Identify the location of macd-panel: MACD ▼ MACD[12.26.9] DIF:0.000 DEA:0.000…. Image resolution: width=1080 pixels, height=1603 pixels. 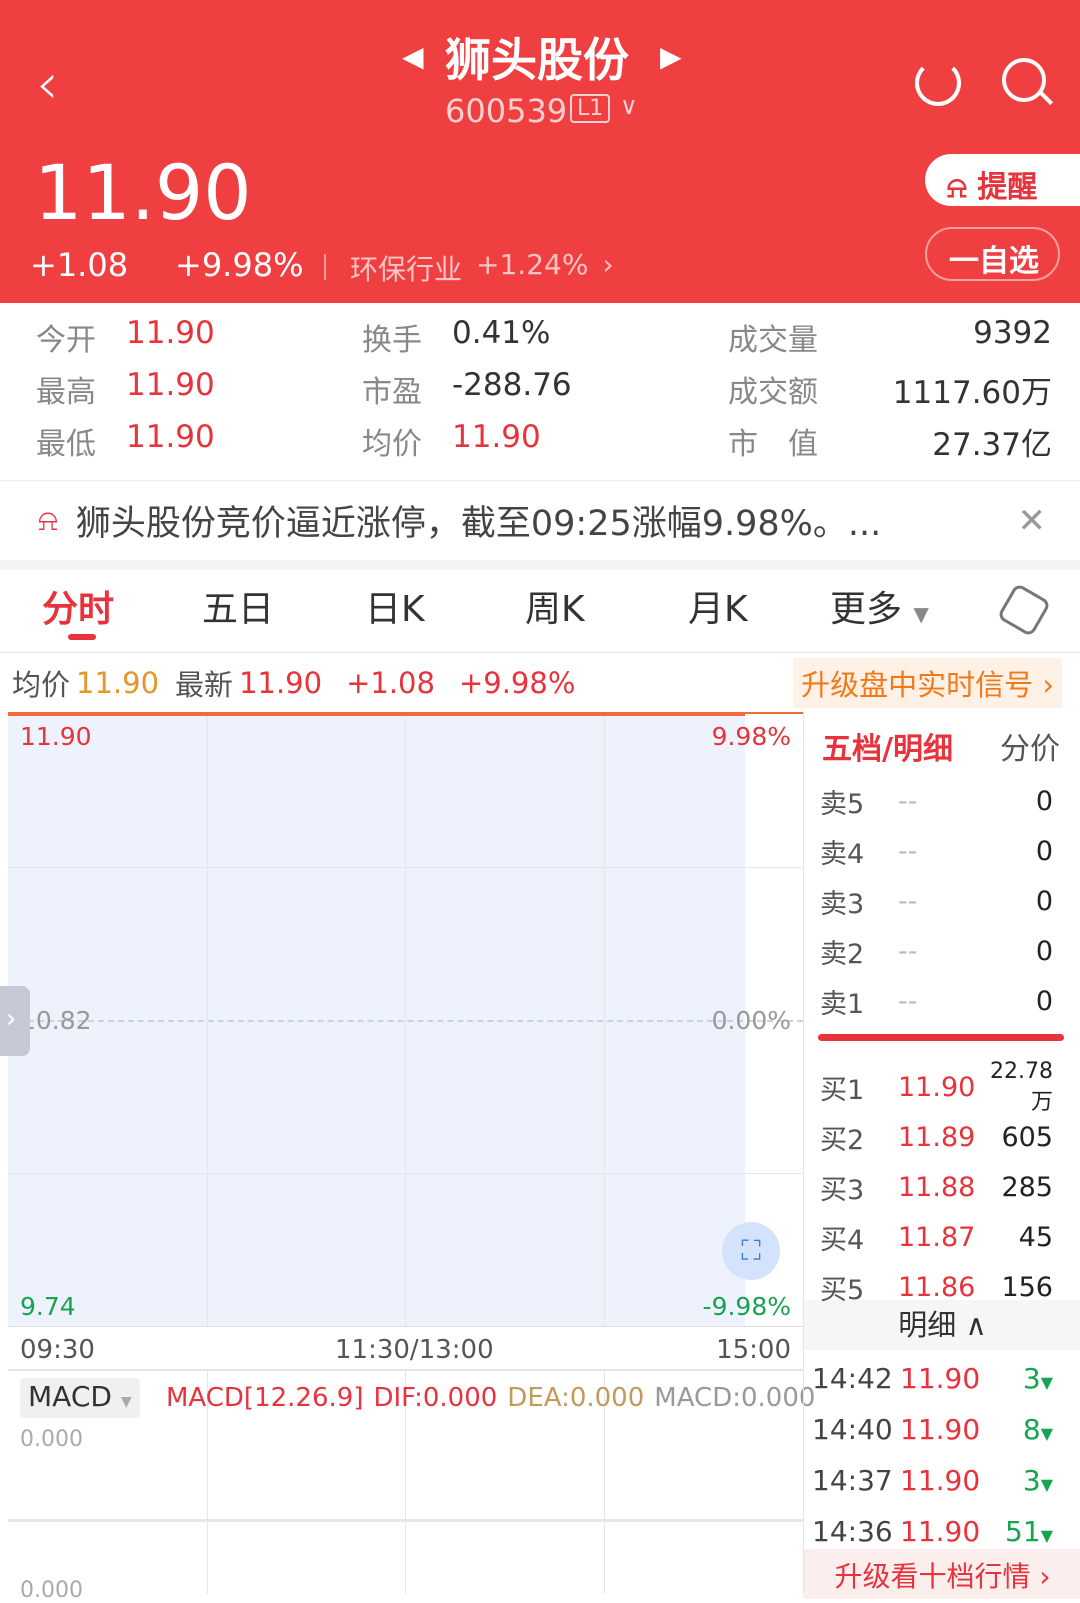
(411, 1487).